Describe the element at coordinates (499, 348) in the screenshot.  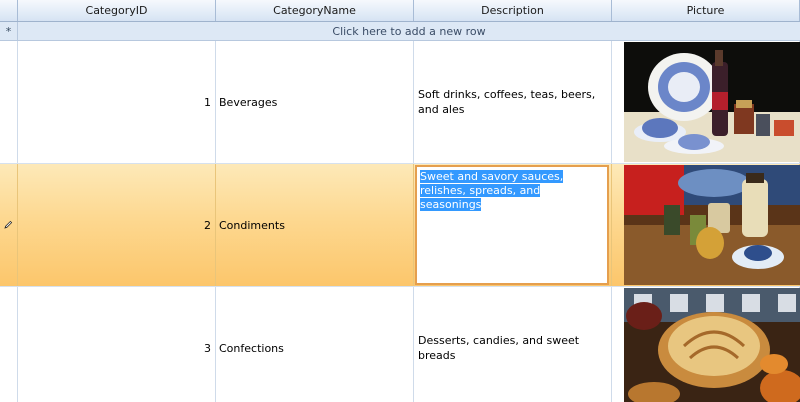
I see `description-text: Desserts, candies, and sweet breads` at that location.